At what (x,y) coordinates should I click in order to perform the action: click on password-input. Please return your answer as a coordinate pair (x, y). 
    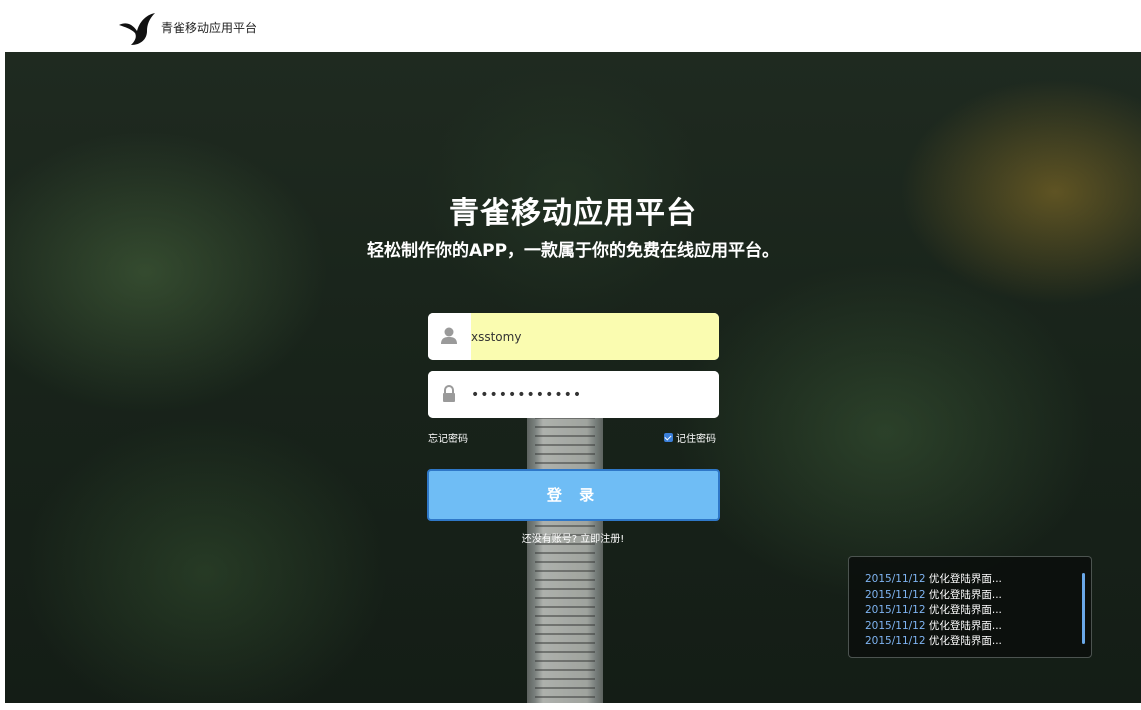
    Looking at the image, I should click on (595, 394).